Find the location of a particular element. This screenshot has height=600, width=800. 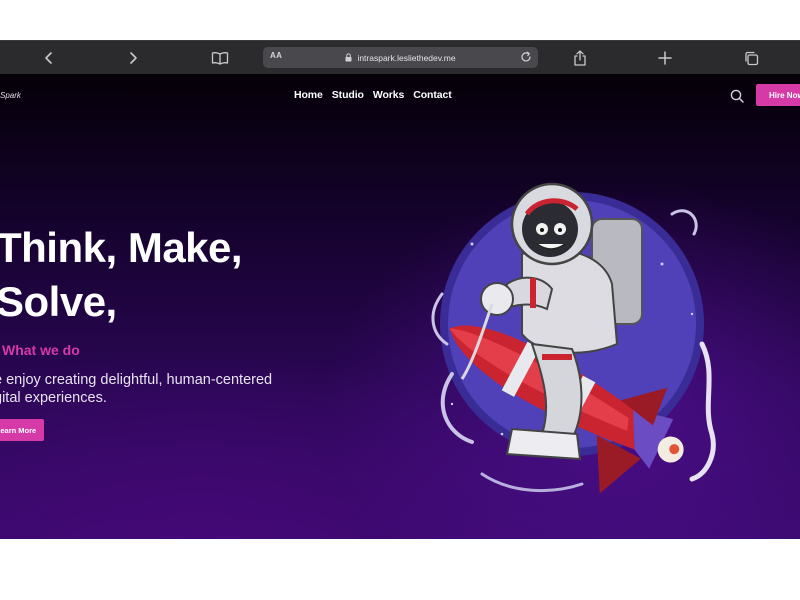

share-icon is located at coordinates (580, 58).